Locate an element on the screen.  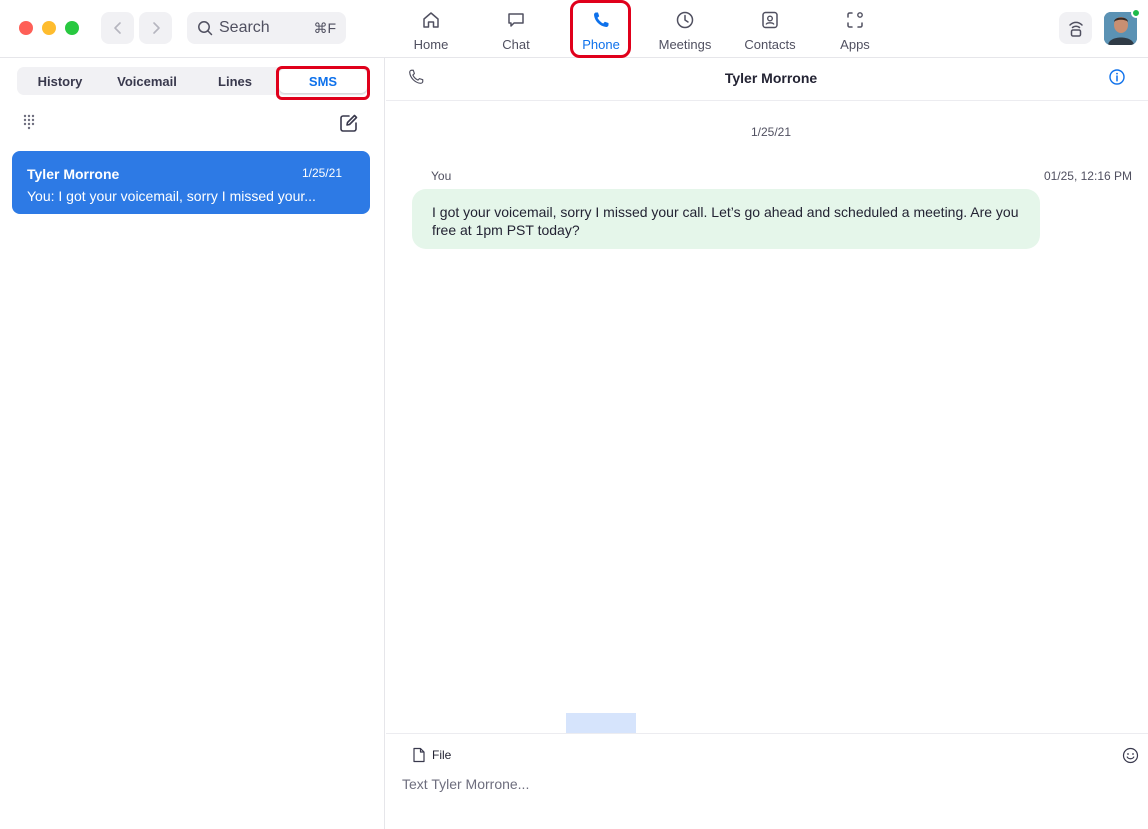
conversation-name: Tyler Morrone is located at coordinates (73, 174).